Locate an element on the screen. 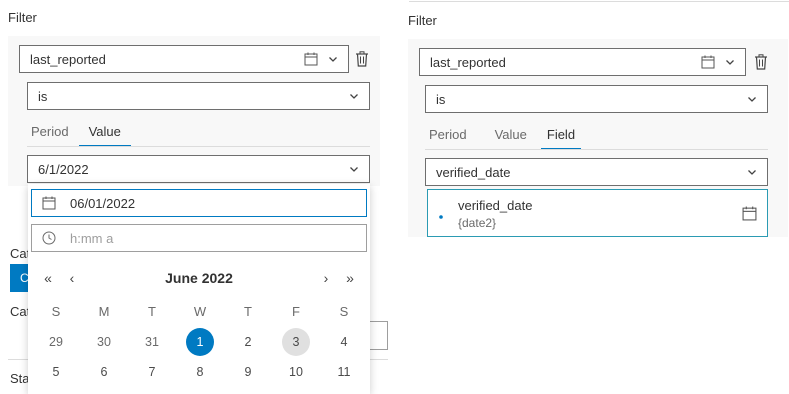  field-option: verified_date {date2} is located at coordinates (597, 213).